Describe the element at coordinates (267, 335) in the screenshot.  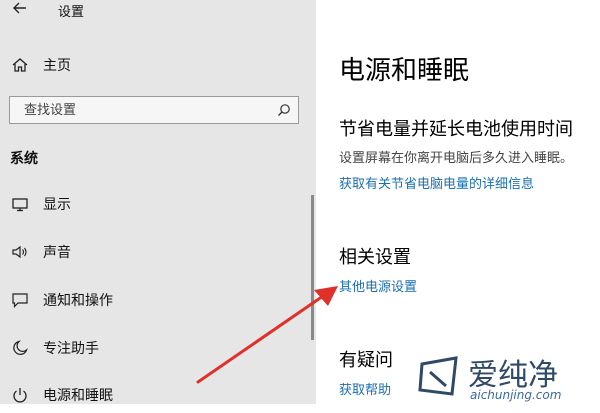
I see `annotation-arrow-icon` at that location.